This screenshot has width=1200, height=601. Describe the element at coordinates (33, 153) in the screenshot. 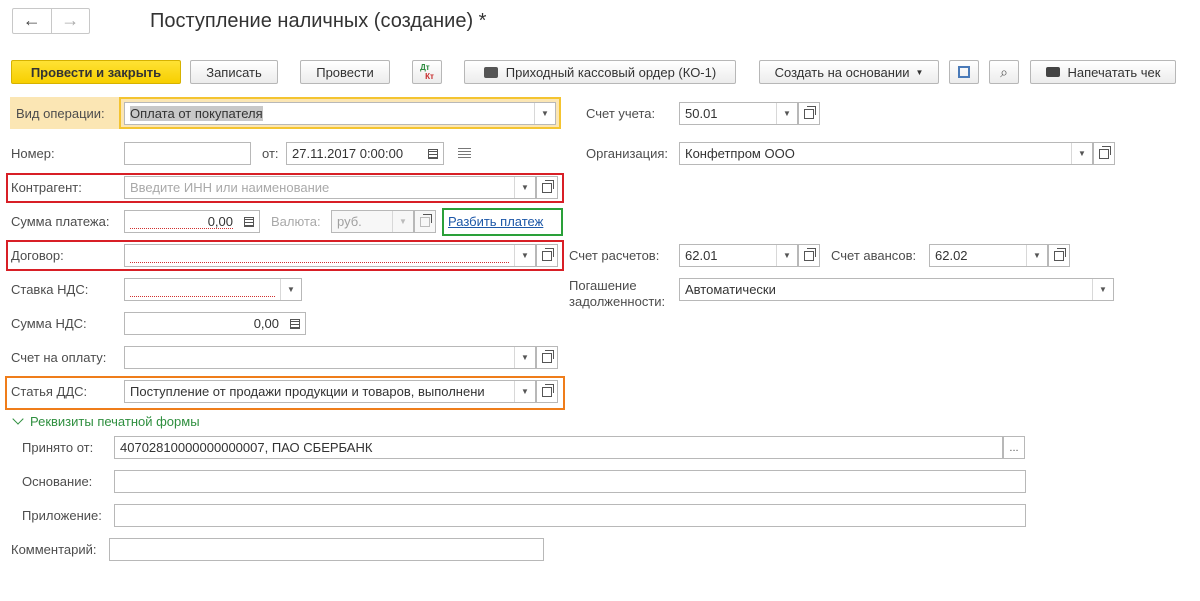

I see `number-label: Номер:` at that location.